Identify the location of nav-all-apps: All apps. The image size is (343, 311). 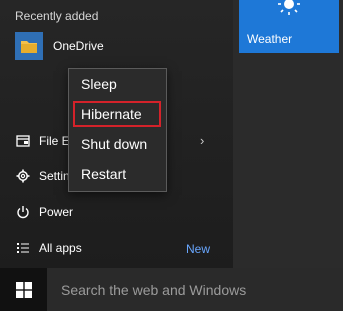
(48, 248).